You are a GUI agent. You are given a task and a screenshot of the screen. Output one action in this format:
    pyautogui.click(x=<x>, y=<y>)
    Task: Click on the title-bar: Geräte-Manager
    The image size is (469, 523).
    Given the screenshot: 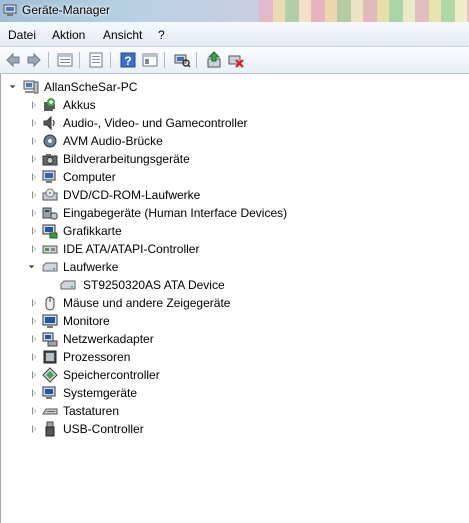 What is the action you would take?
    pyautogui.click(x=234, y=11)
    